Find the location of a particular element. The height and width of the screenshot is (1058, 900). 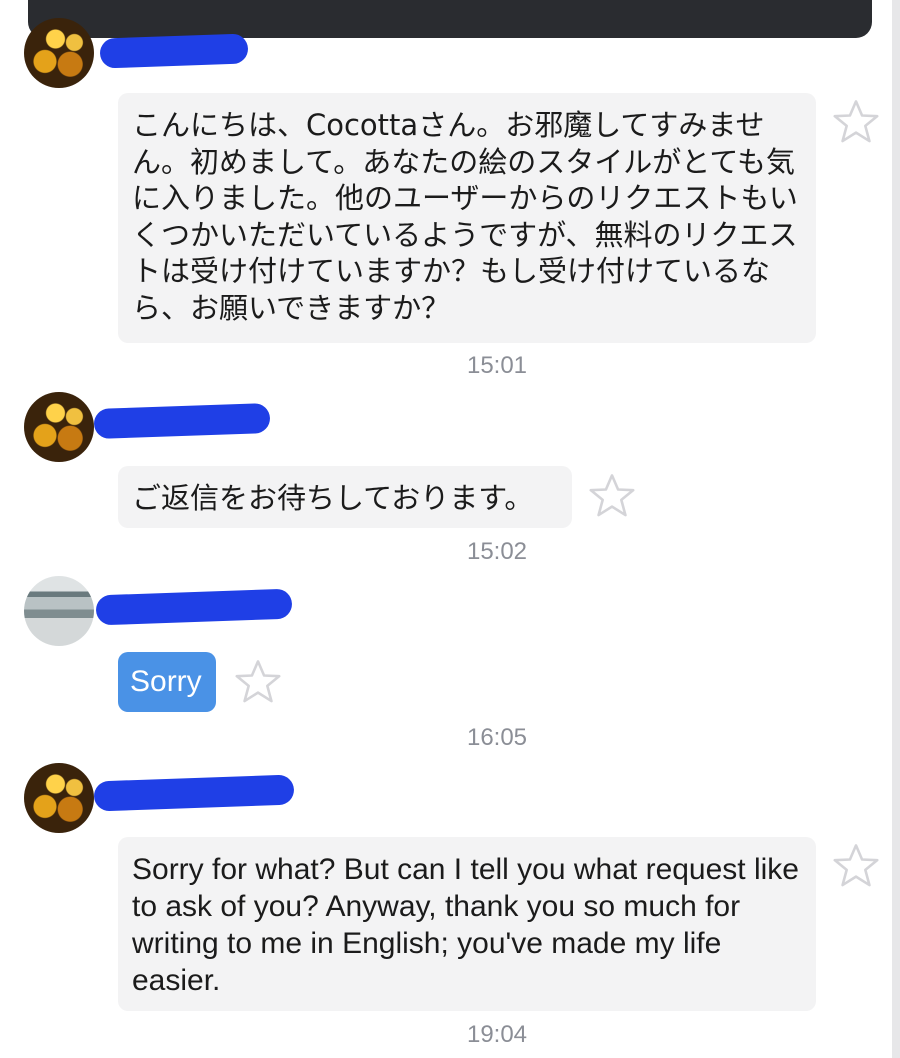

message-text: Sorry is located at coordinates (166, 681).